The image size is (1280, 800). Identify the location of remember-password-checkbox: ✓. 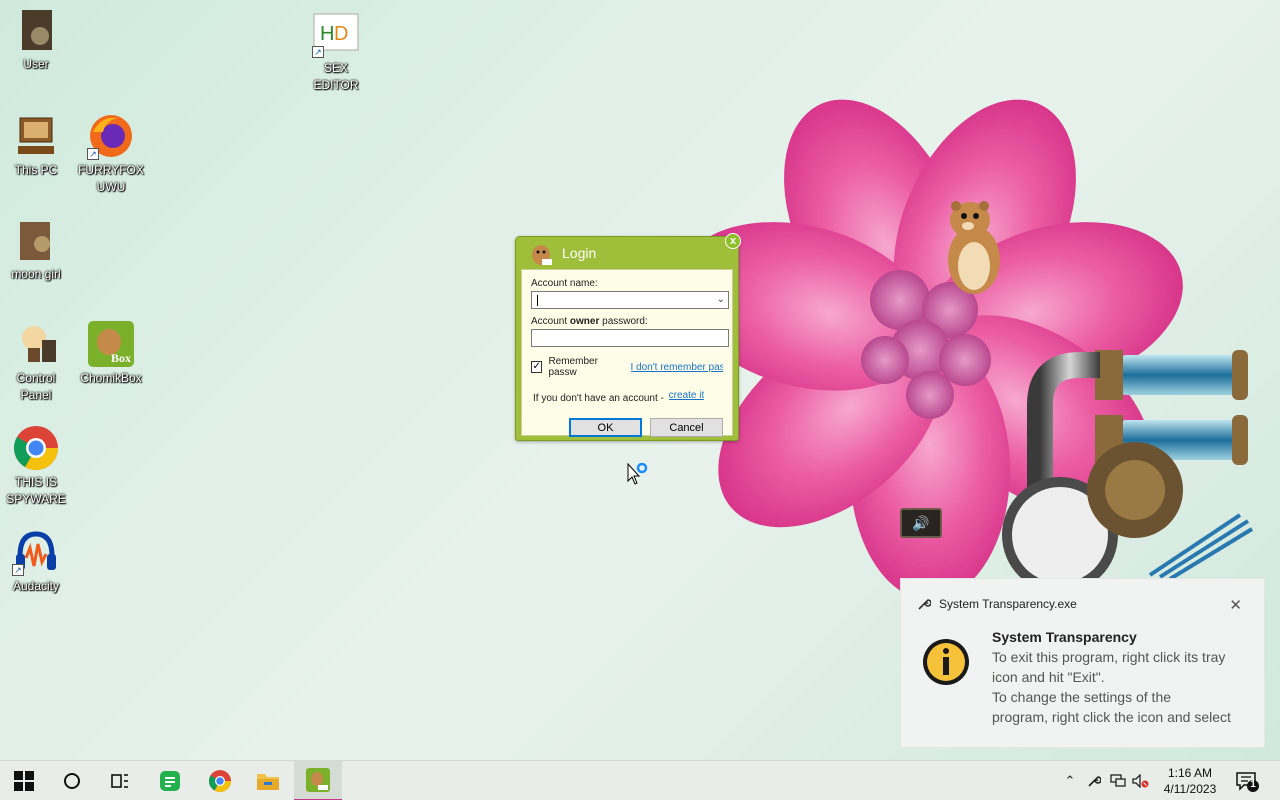
(537, 367).